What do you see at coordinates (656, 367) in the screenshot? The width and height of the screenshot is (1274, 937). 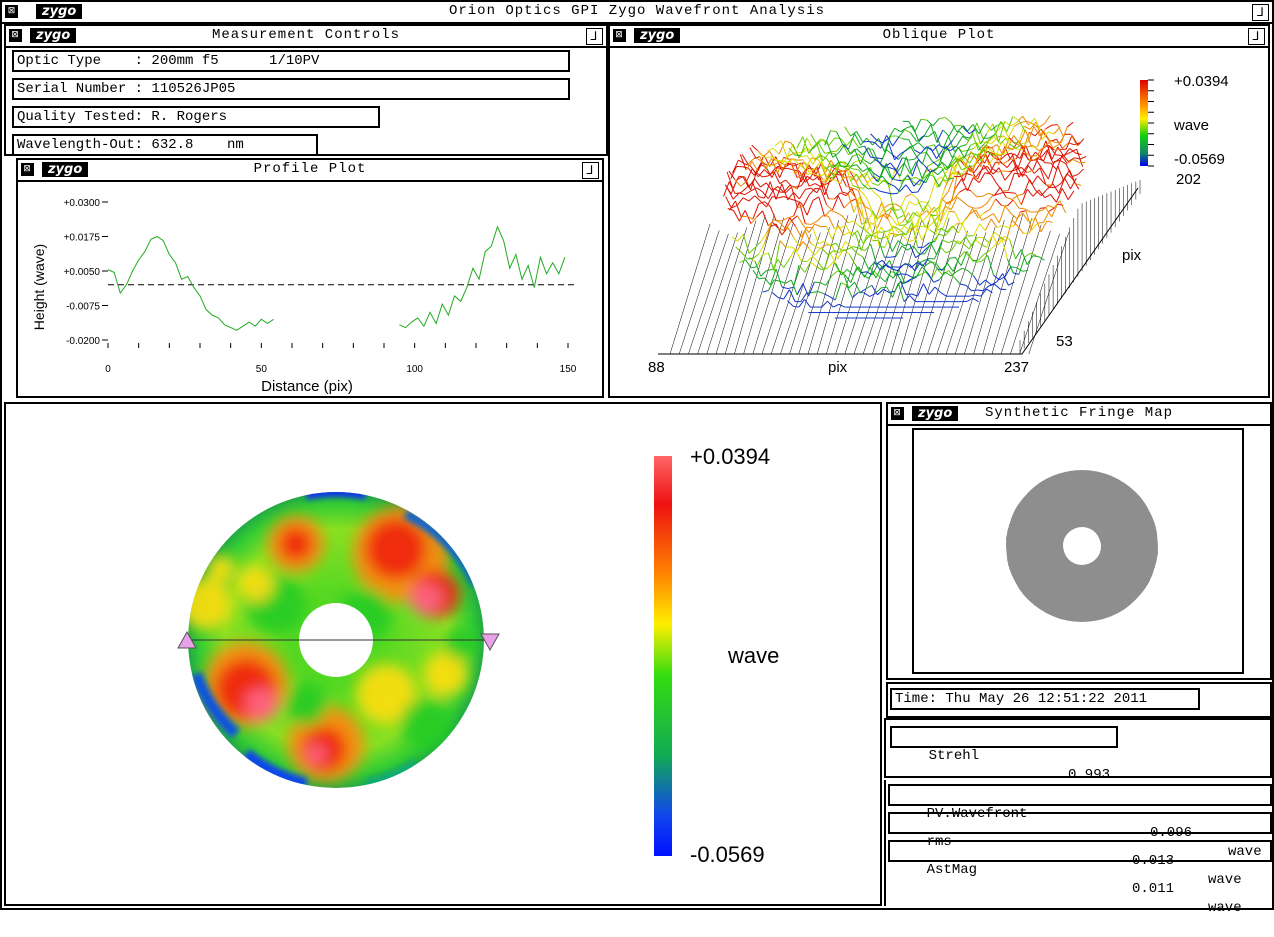 I see `x-axis-left-label: 88` at bounding box center [656, 367].